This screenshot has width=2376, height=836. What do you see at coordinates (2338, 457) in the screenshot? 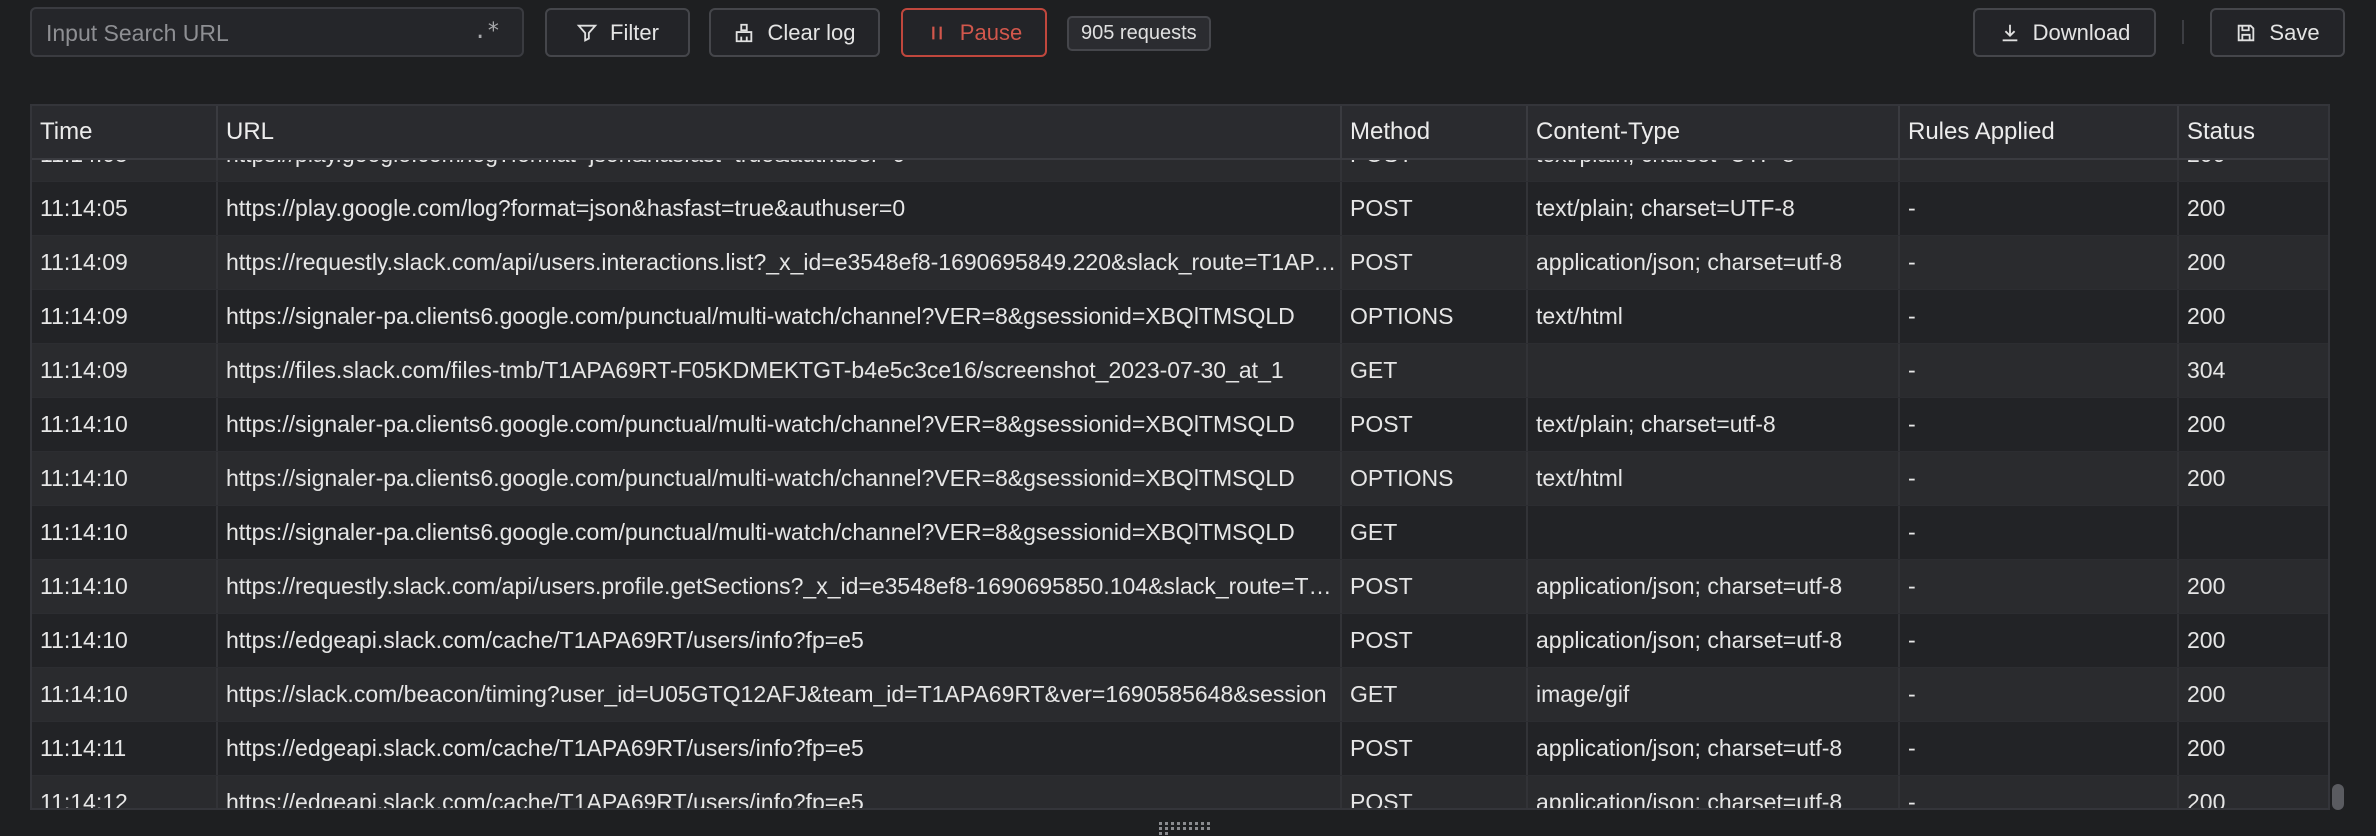
I see `table-scrollbar` at bounding box center [2338, 457].